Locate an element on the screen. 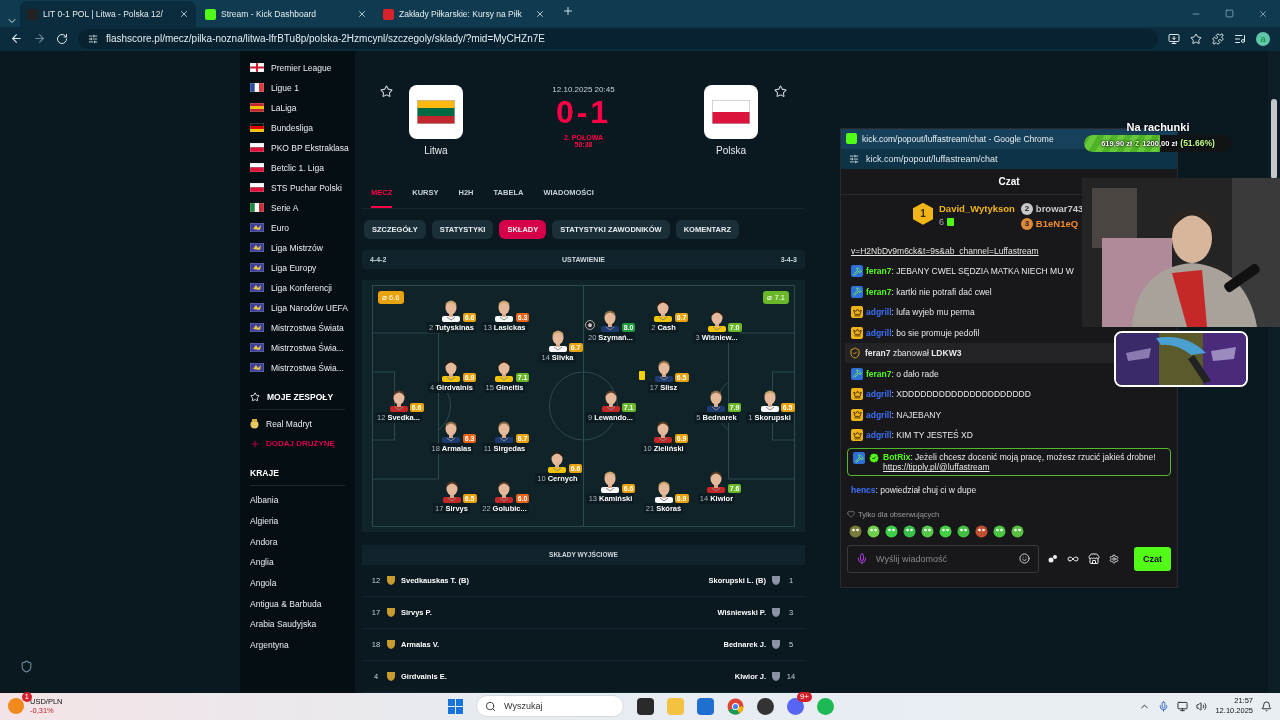  browser-tab: Stream - Kick Dashboard is located at coordinates (286, 14).